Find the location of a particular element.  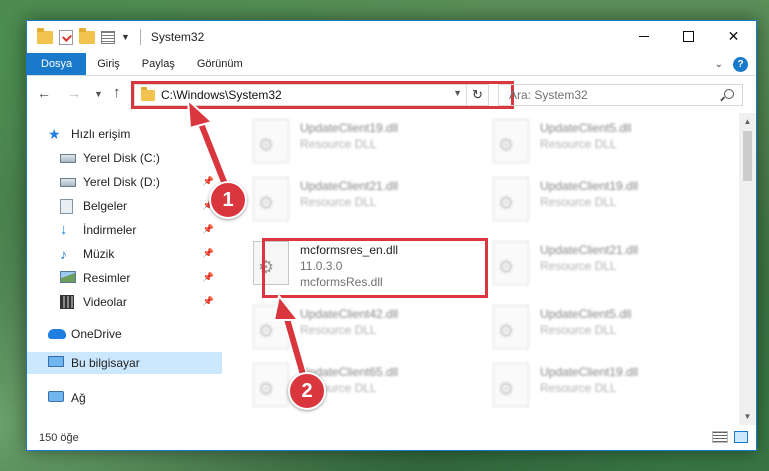

refresh-icon: ↻ is located at coordinates (477, 95).